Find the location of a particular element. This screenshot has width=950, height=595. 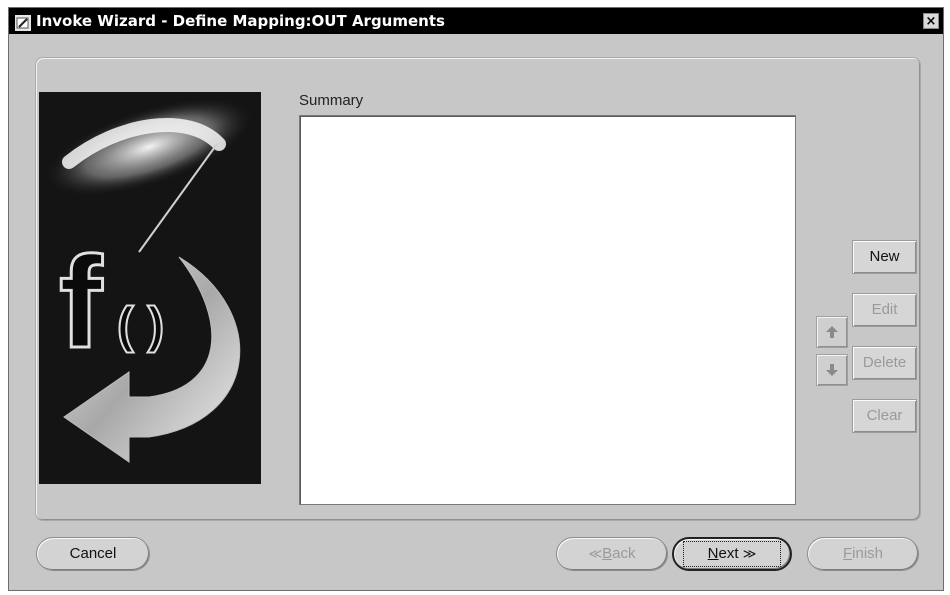

finish-mnemonic: F is located at coordinates (847, 553).